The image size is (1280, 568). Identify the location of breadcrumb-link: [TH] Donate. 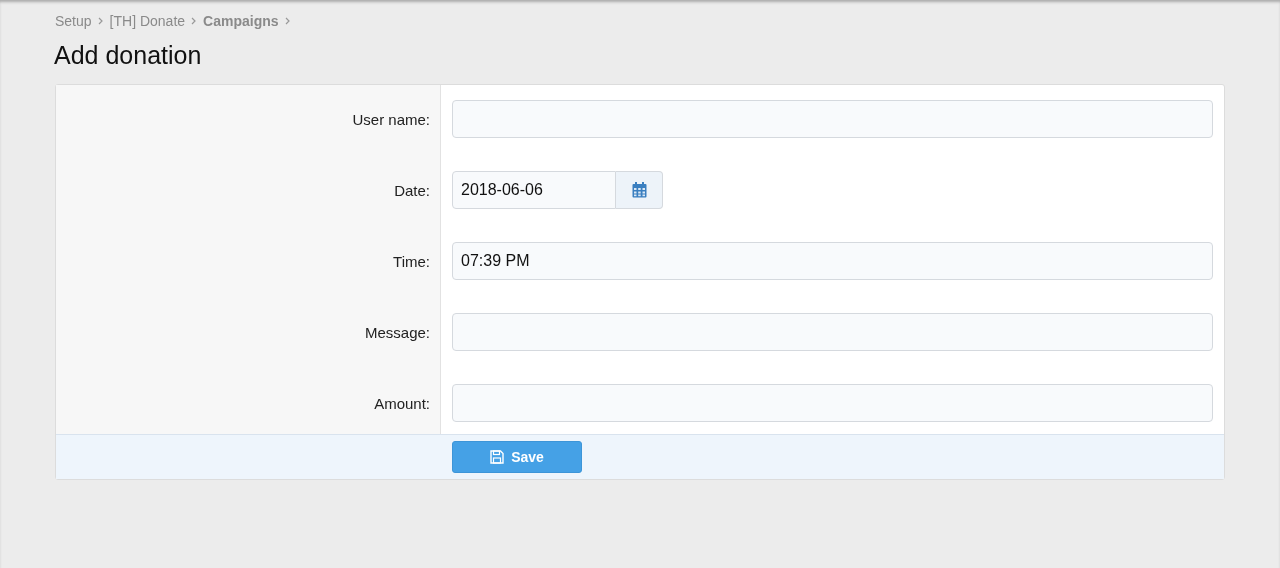
(147, 21).